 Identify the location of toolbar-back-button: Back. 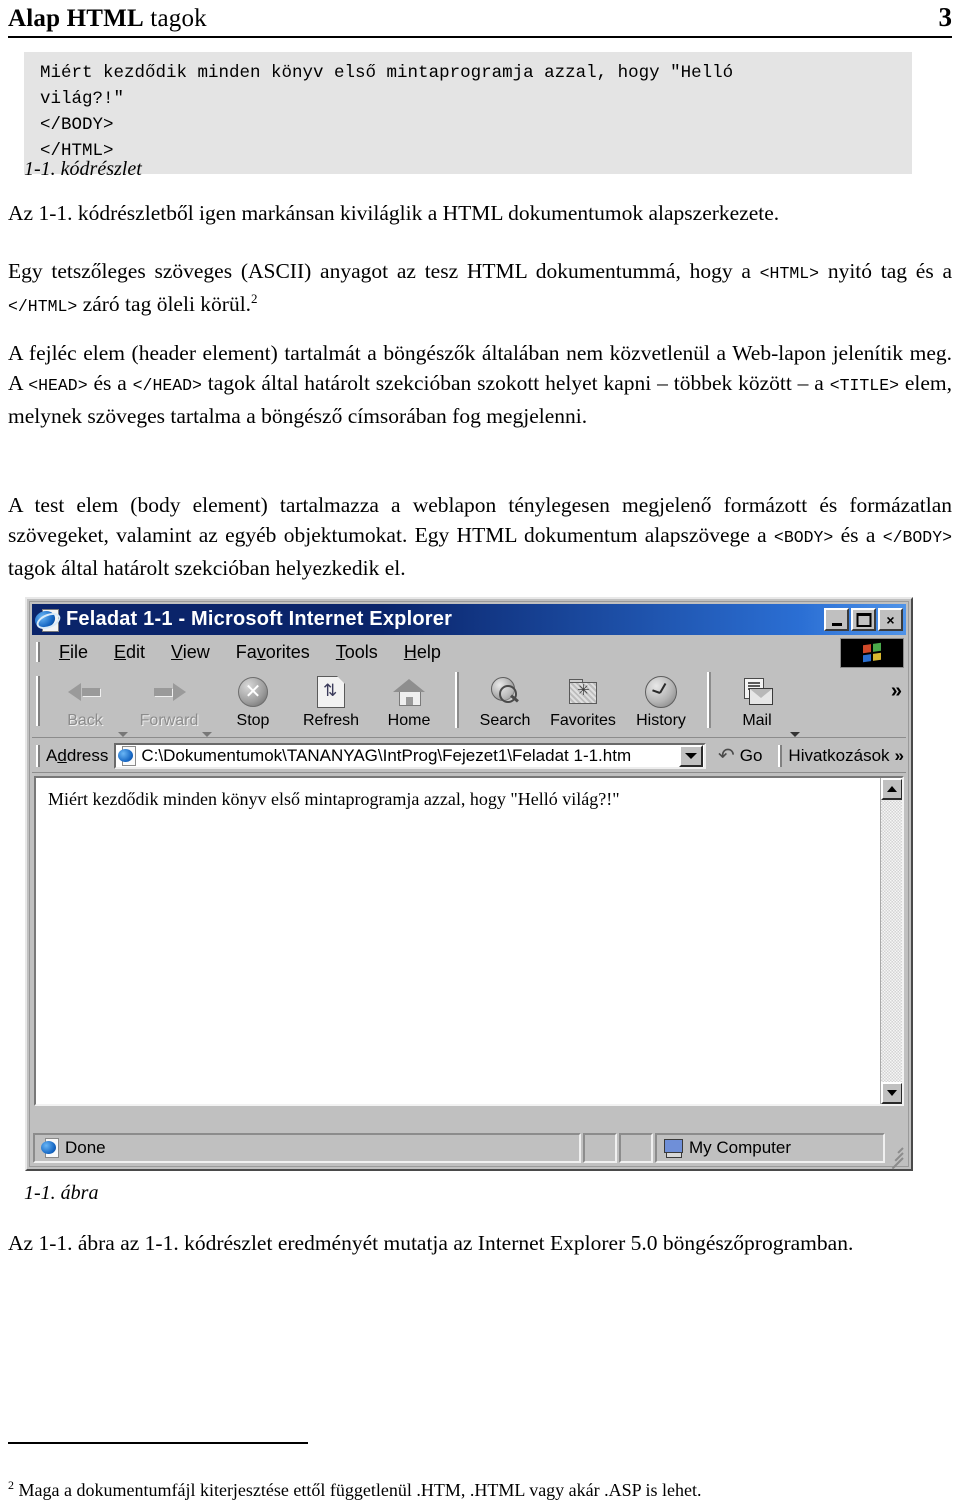
(85, 701).